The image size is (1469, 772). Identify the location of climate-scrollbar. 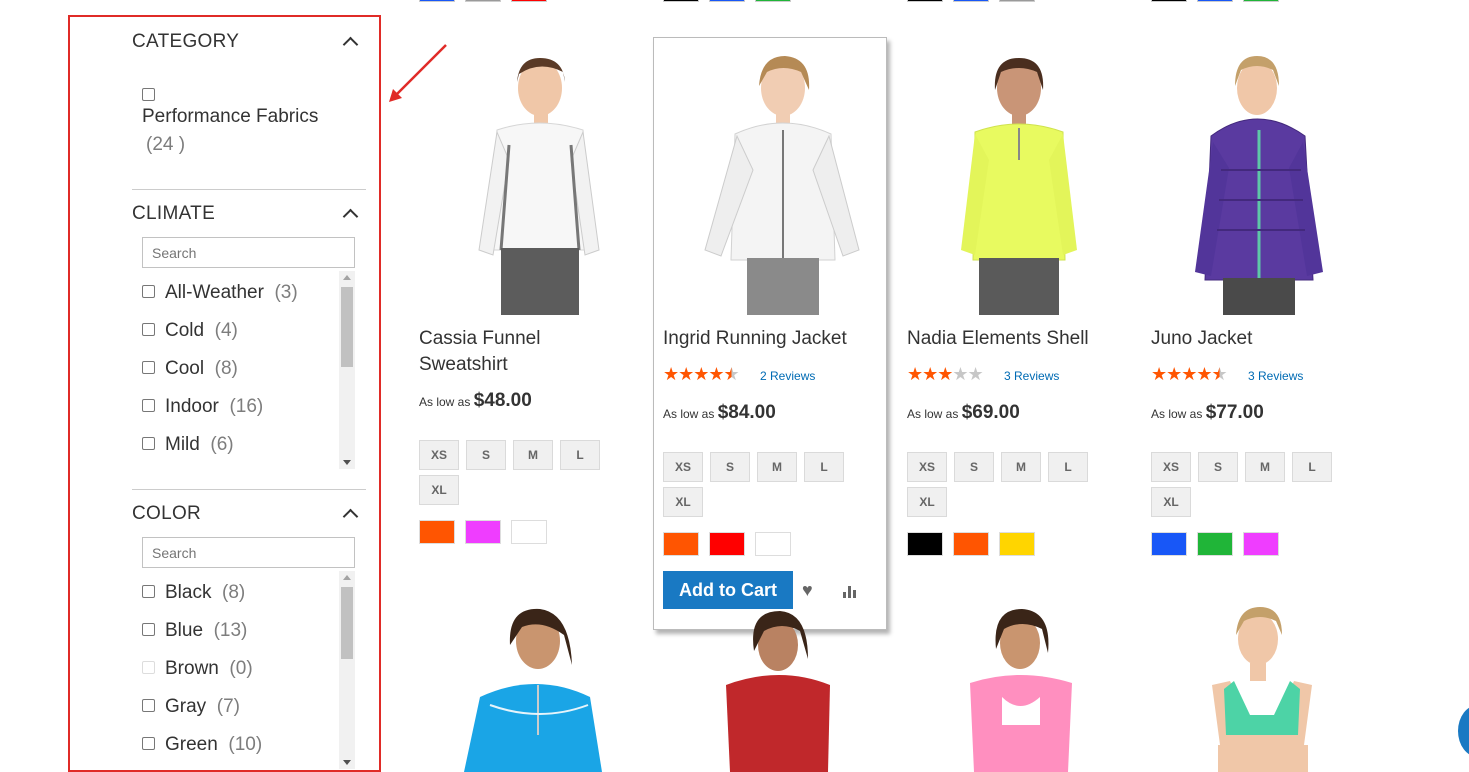
(347, 370).